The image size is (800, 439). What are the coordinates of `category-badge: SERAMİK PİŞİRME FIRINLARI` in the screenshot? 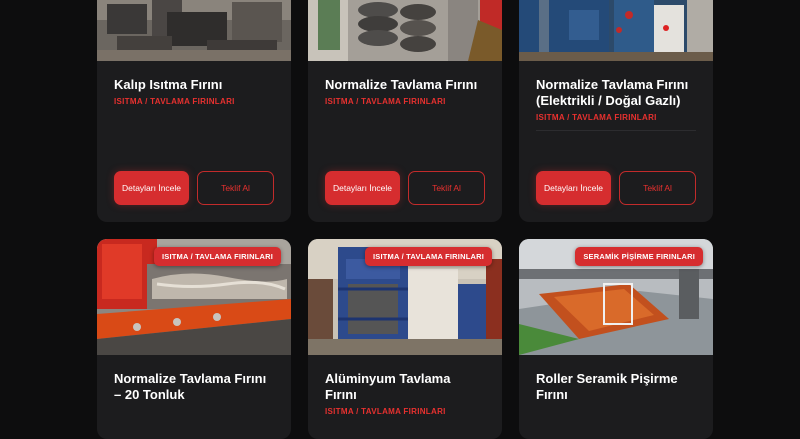 It's located at (639, 256).